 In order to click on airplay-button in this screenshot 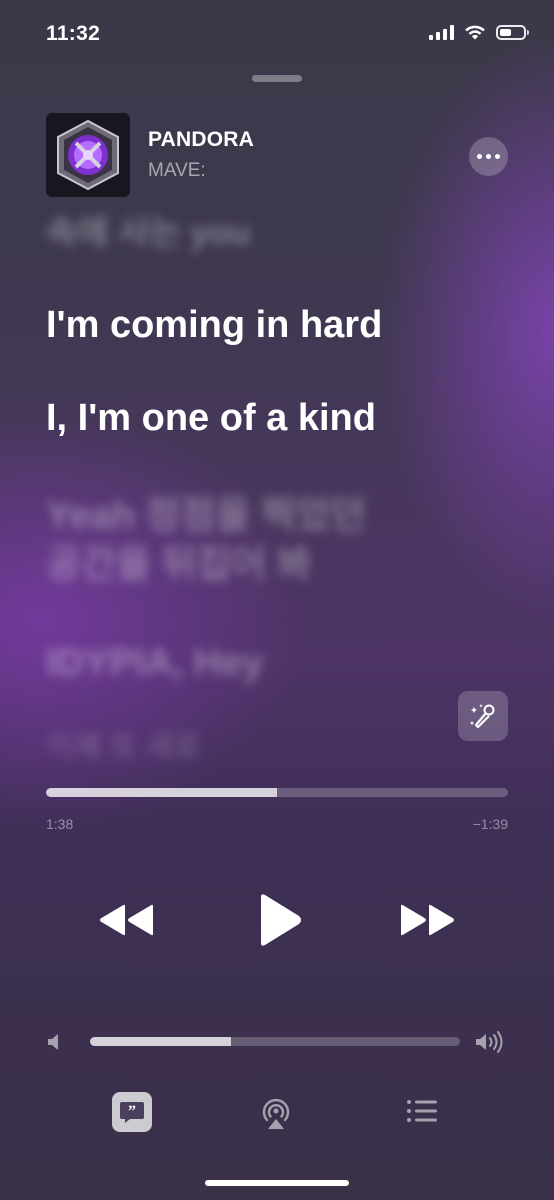, I will do `click(276, 1113)`.